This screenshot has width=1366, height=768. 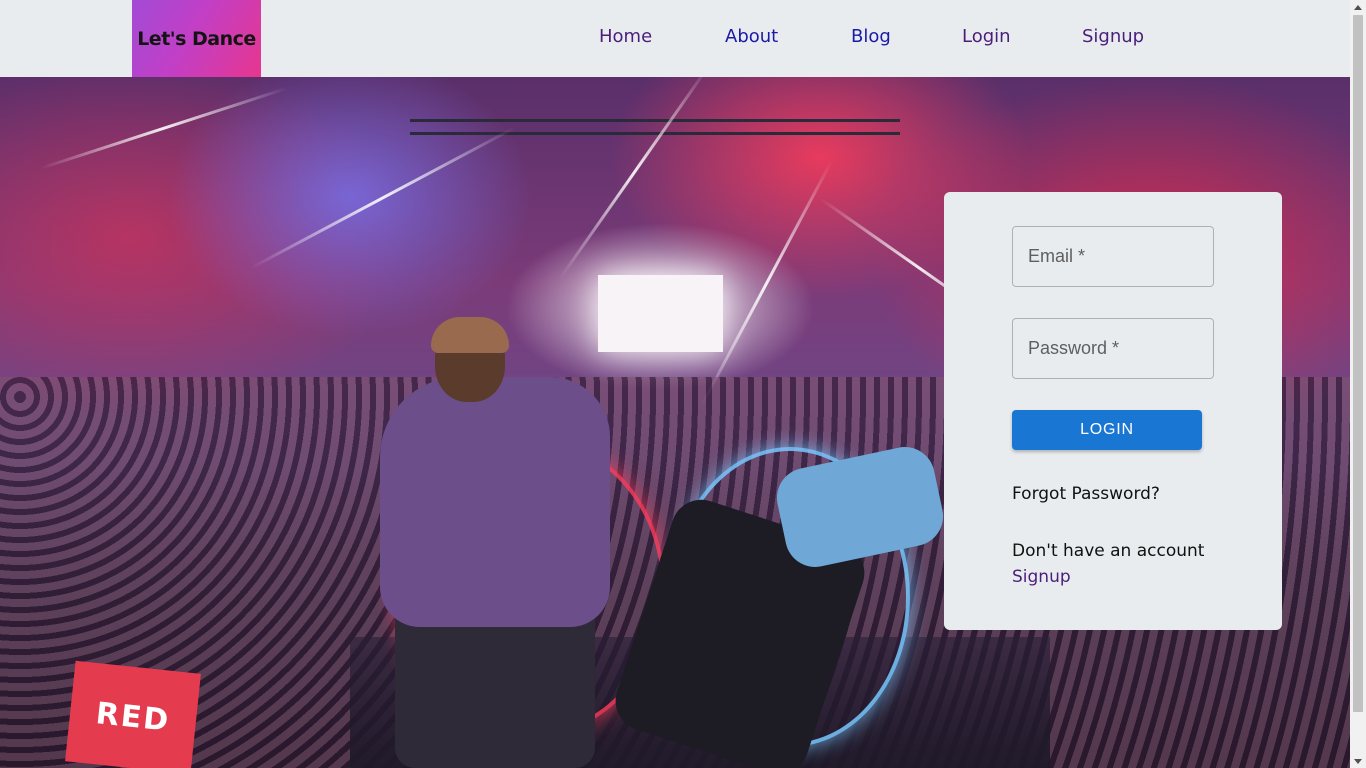 What do you see at coordinates (655, 127) in the screenshot?
I see `stage-truss` at bounding box center [655, 127].